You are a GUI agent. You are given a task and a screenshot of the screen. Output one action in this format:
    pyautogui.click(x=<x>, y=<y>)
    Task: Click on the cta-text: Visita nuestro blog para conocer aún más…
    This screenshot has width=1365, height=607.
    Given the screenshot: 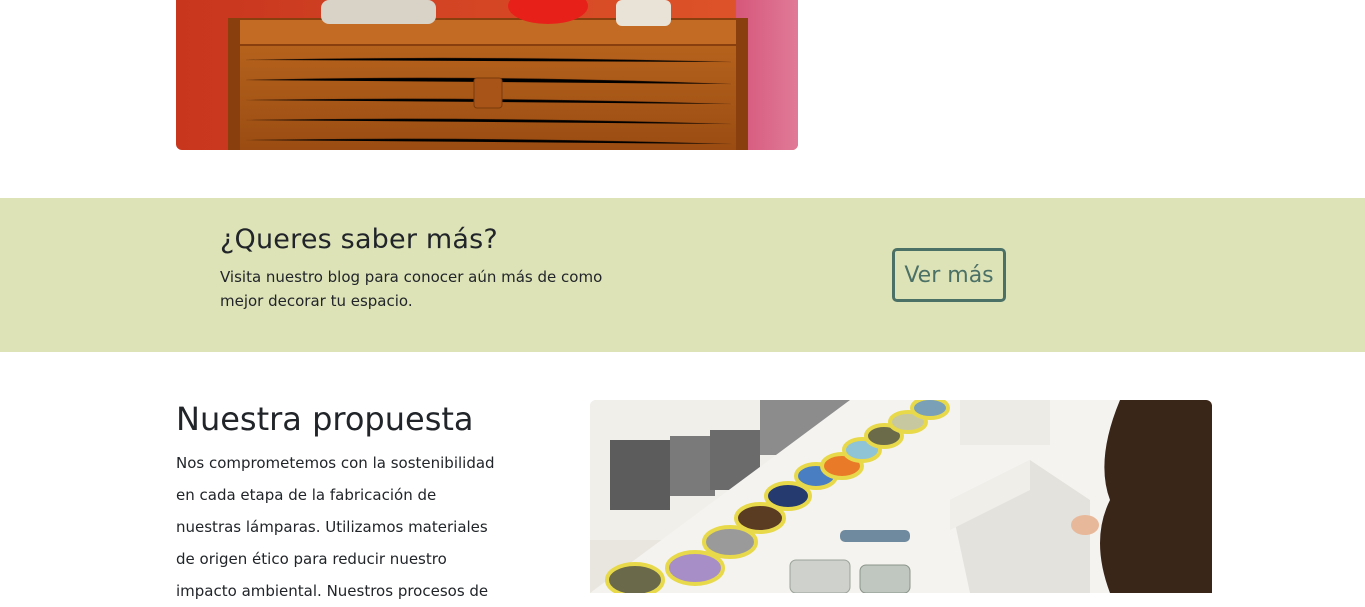 What is the action you would take?
    pyautogui.click(x=411, y=289)
    